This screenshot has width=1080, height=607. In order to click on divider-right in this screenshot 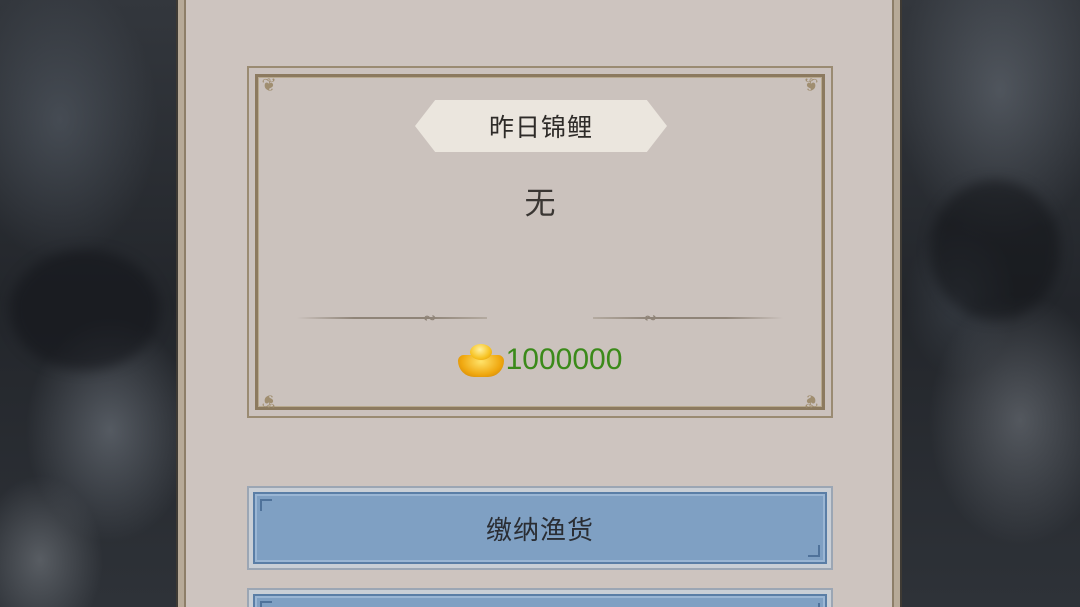, I will do `click(688, 318)`.